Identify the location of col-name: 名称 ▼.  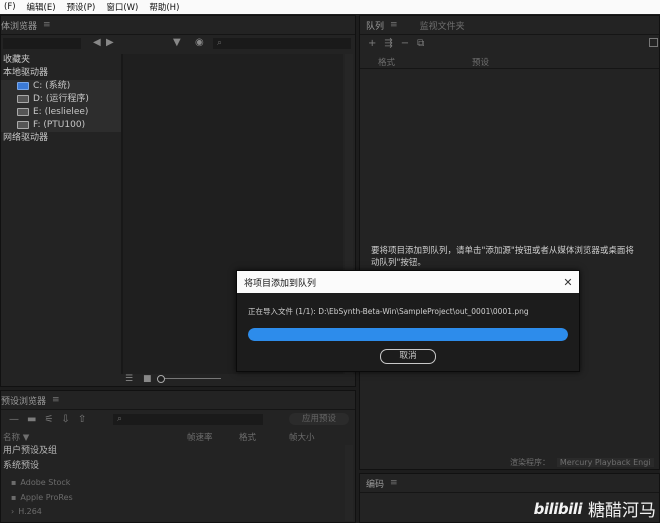
(16, 437).